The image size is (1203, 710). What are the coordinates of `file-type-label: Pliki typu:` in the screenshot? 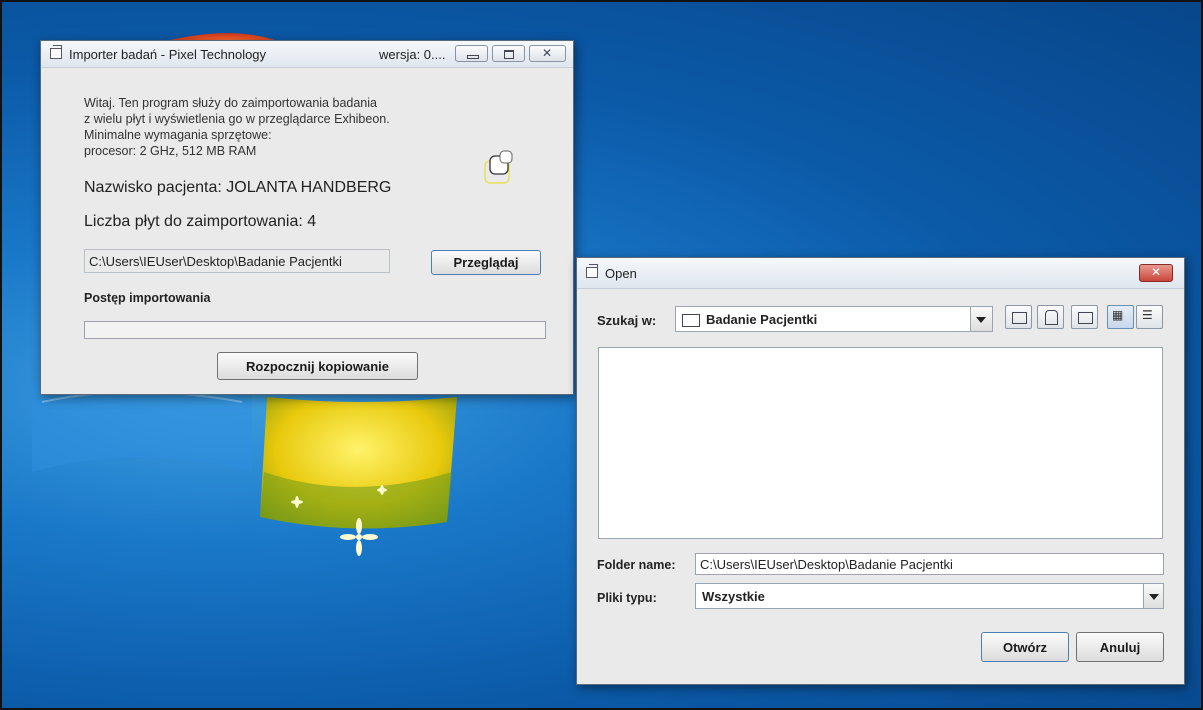 It's located at (627, 598).